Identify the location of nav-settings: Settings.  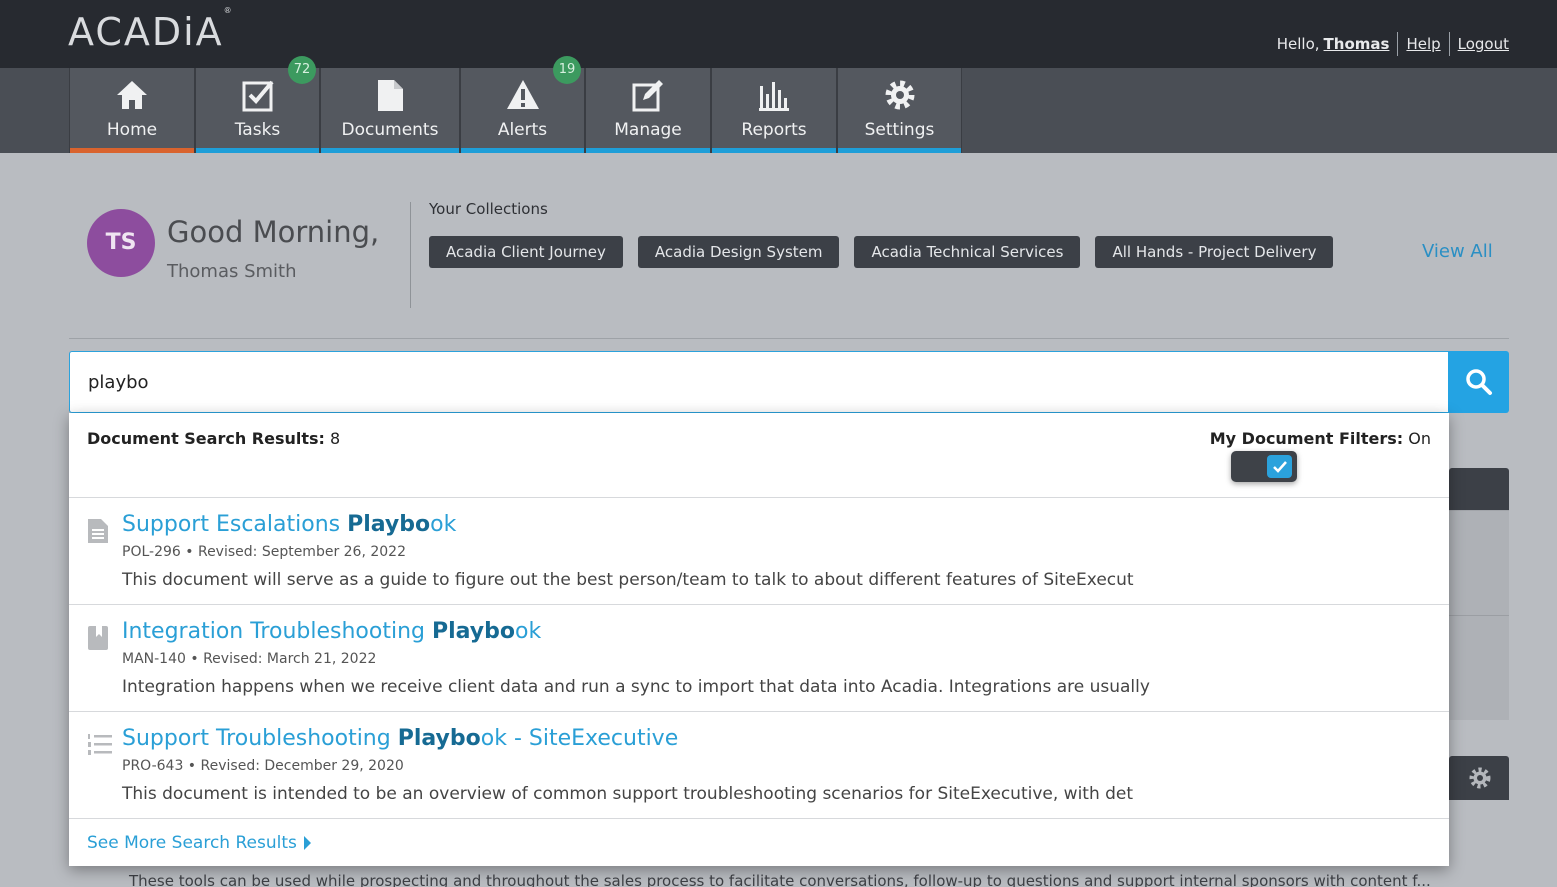
(899, 110).